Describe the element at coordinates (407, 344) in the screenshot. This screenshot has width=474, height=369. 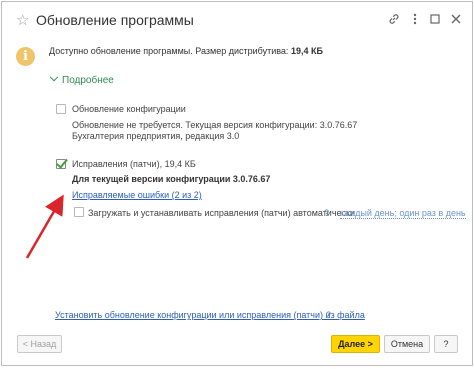
I see `cancel-button: Отмена` at that location.